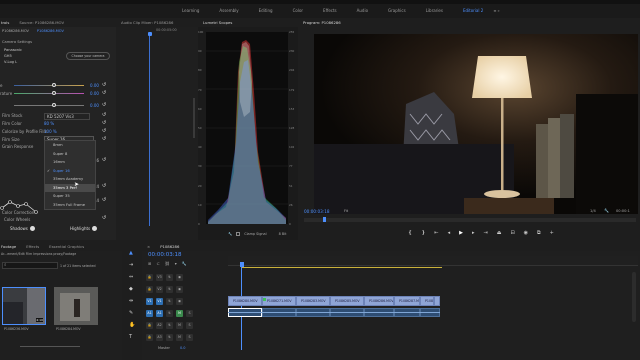 This screenshot has width=640, height=360. Describe the element at coordinates (70, 154) in the screenshot. I see `menu-item-super8: Super 8` at that location.